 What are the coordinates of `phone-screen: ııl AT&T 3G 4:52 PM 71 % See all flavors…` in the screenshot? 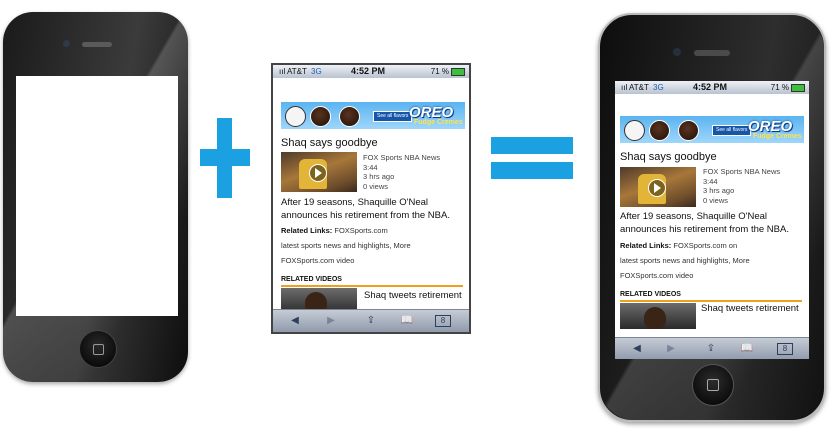 It's located at (712, 220).